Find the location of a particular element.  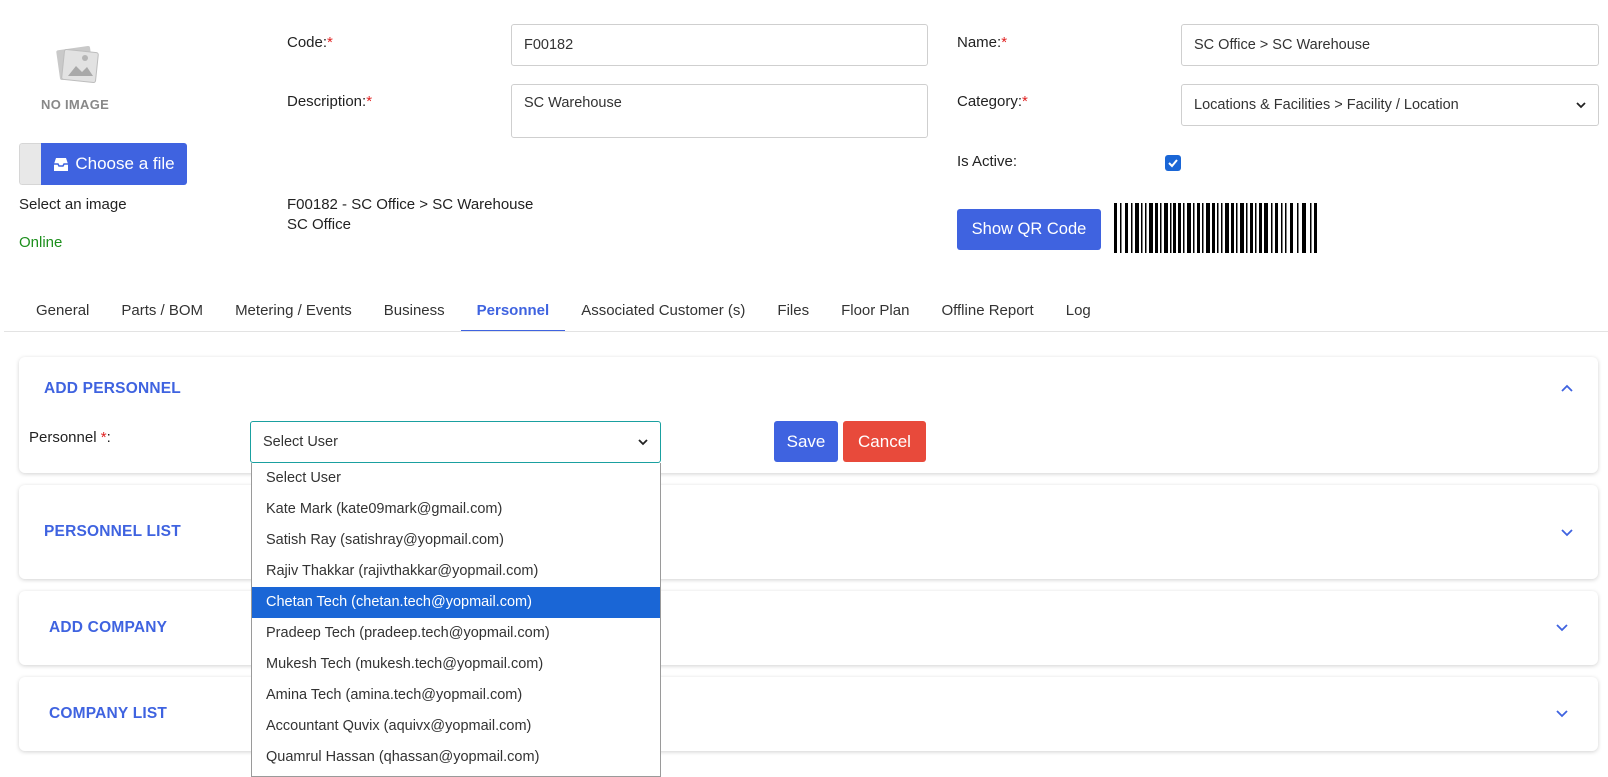

summary-line-2: SC Office is located at coordinates (319, 224).